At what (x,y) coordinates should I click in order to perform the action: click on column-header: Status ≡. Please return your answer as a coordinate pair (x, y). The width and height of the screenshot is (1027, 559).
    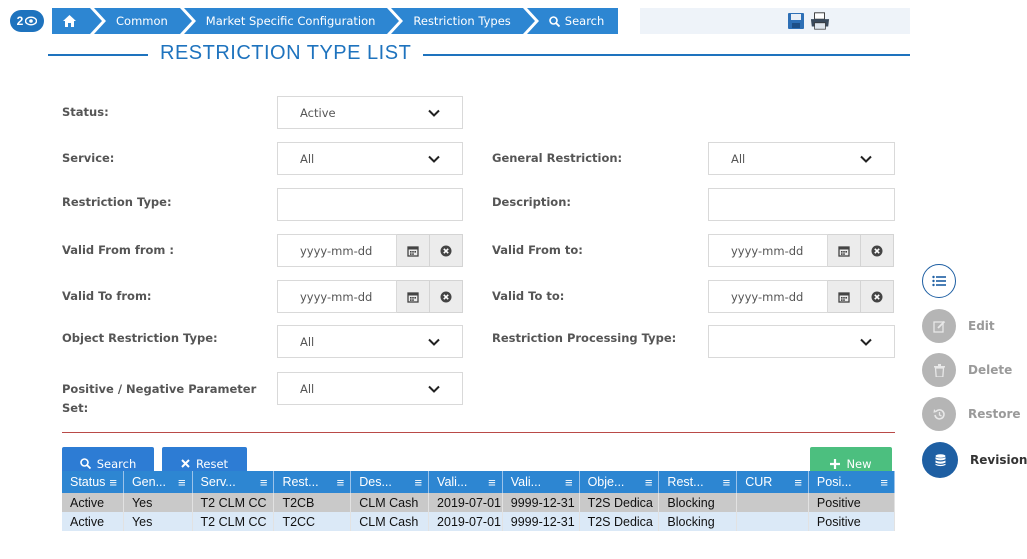
    Looking at the image, I should click on (93, 482).